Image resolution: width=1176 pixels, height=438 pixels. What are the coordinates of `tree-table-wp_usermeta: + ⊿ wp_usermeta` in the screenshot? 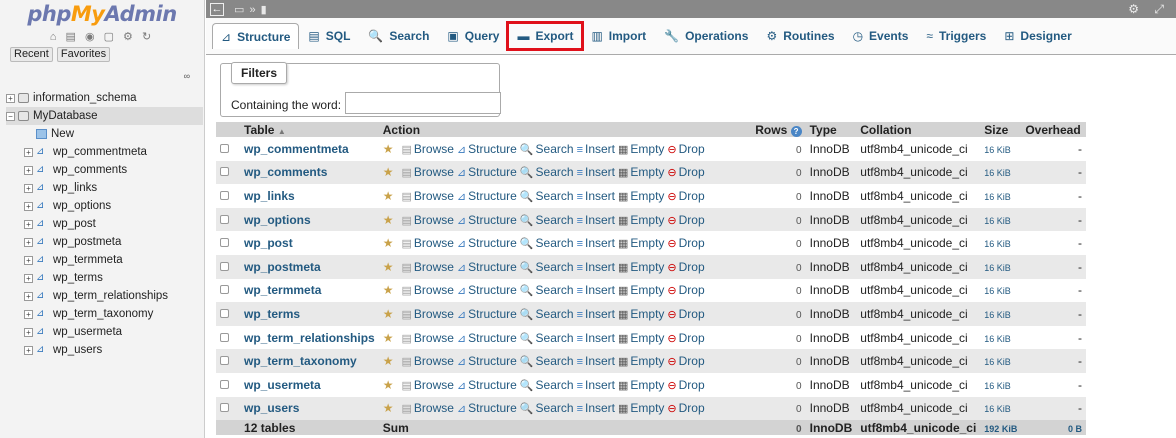 It's located at (104, 332).